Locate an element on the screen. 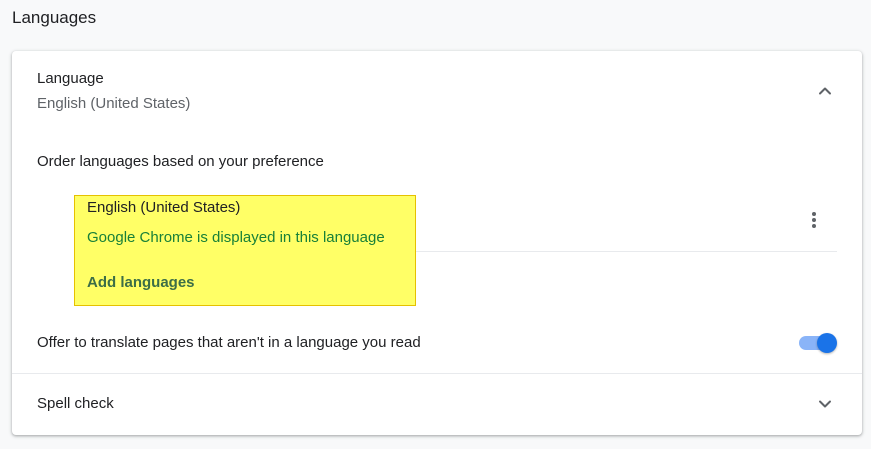 The width and height of the screenshot is (871, 449). language-item-name: English (United States) is located at coordinates (164, 207).